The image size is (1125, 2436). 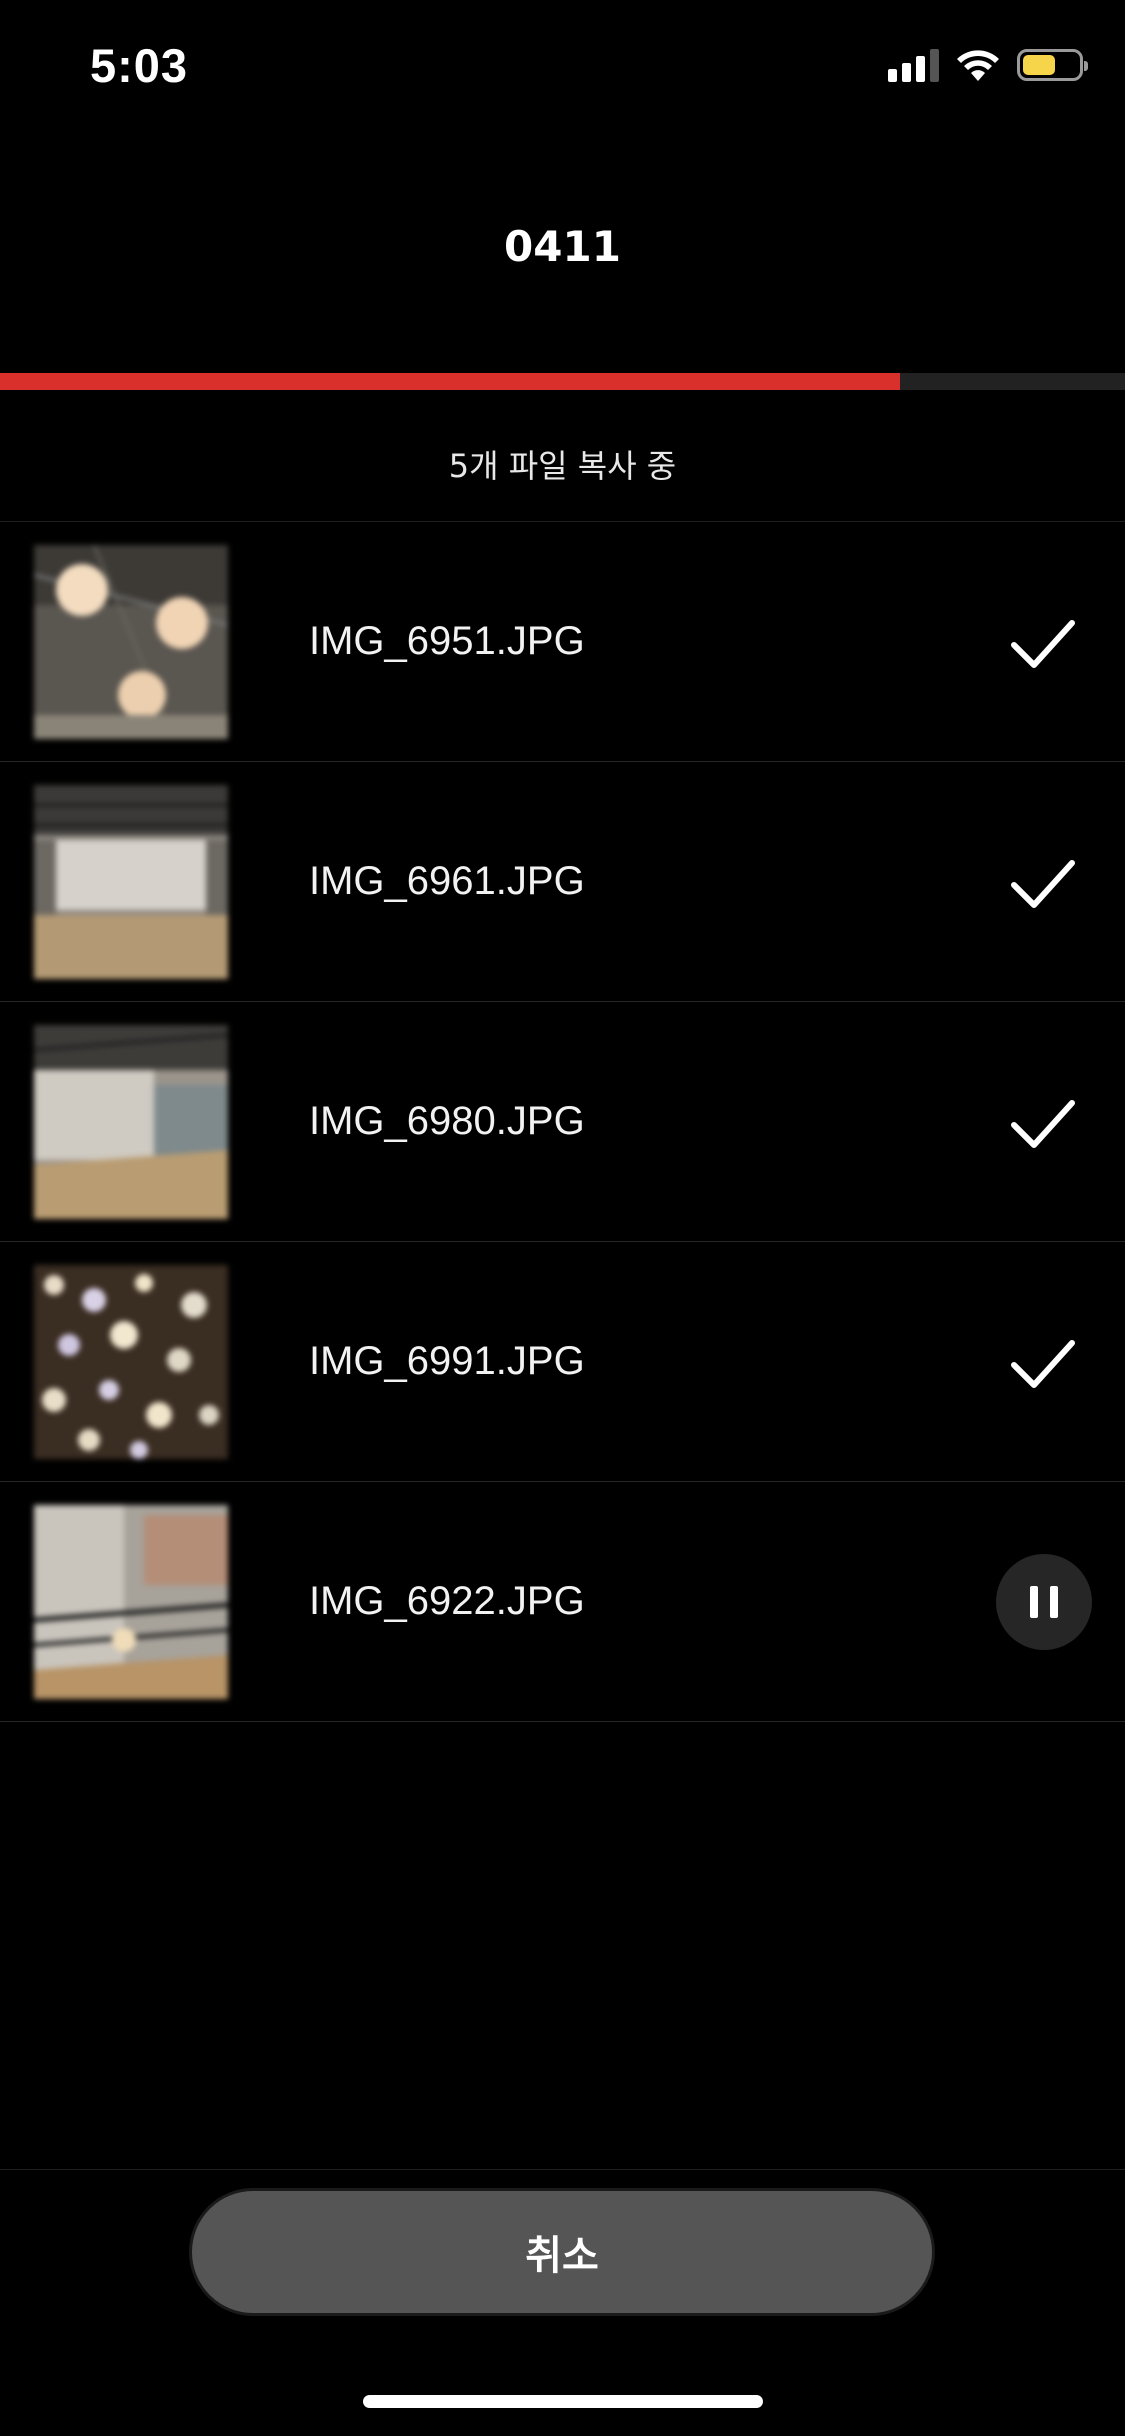 I want to click on file-row: IMG_6980.JPG, so click(x=562, y=1122).